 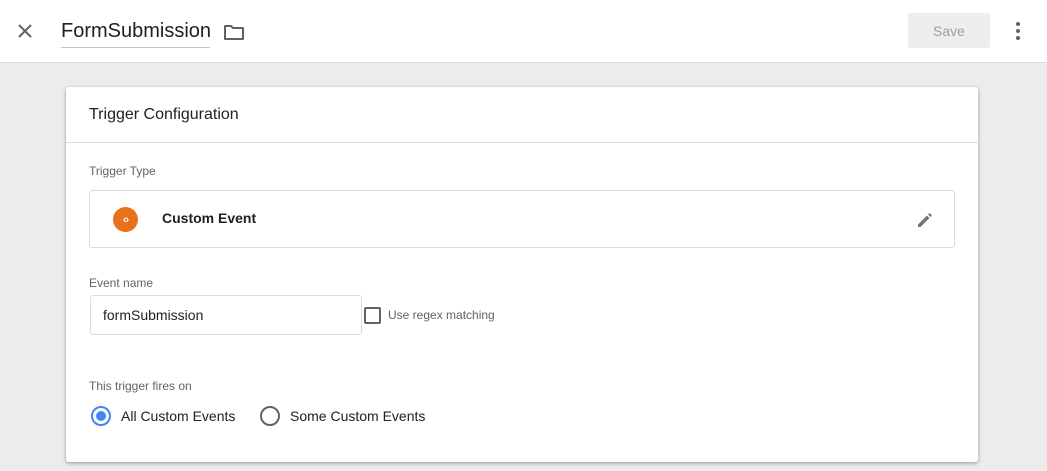 I want to click on regex-option: Use regex matching, so click(x=429, y=315).